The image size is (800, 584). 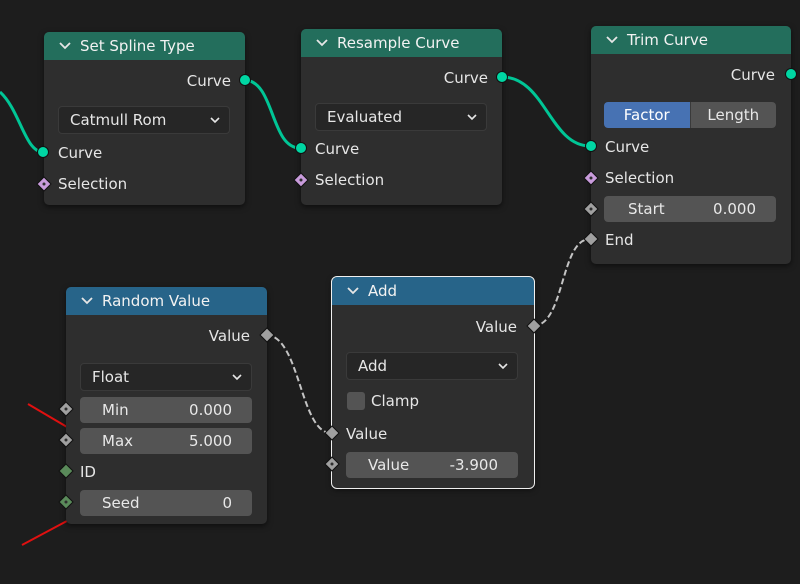 What do you see at coordinates (433, 291) in the screenshot?
I see `node-header: Add` at bounding box center [433, 291].